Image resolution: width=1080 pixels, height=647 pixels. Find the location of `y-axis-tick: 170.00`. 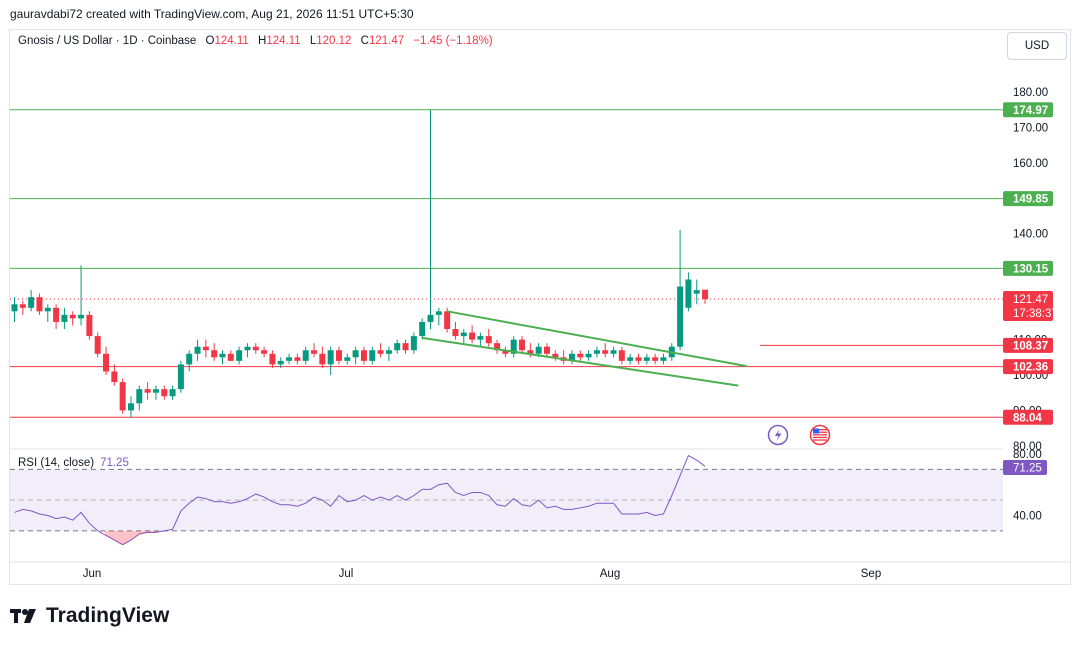

y-axis-tick: 170.00 is located at coordinates (1030, 128).